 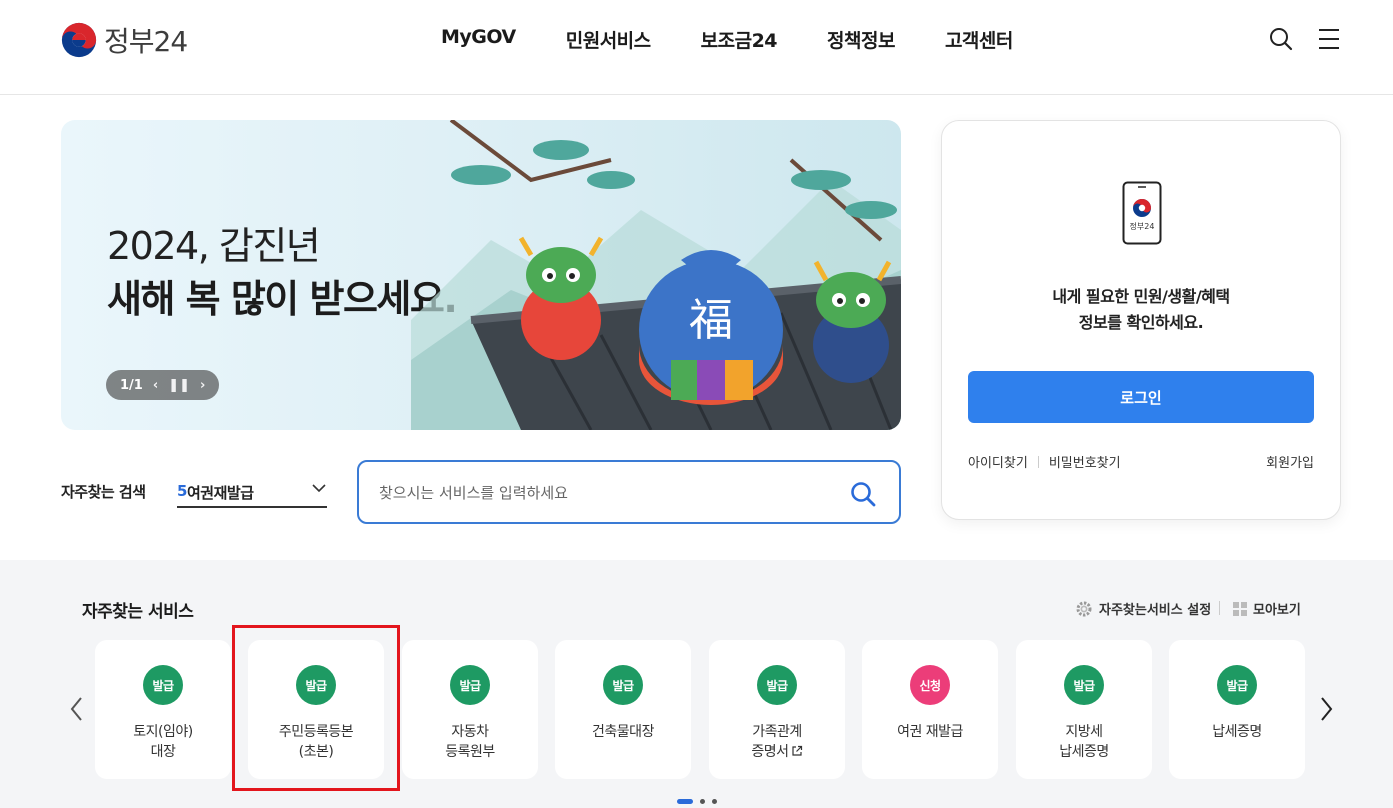 I want to click on login-message-line2: 정보를 확인하세요., so click(x=1141, y=322).